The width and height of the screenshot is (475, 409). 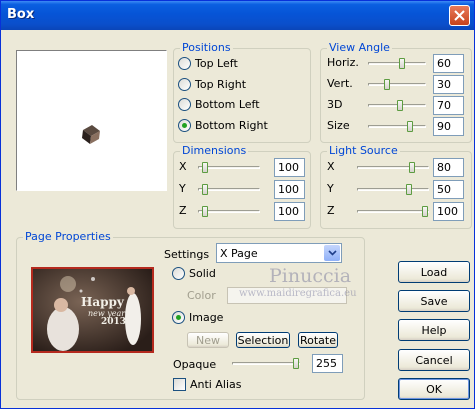 I want to click on view-angle-2-thumb, so click(x=400, y=105).